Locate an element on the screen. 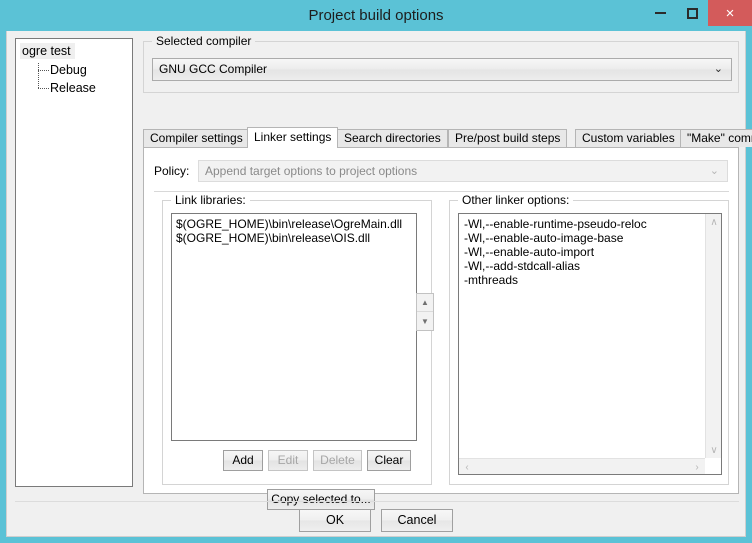 This screenshot has height=543, width=752. window-title: Project build options is located at coordinates (376, 15).